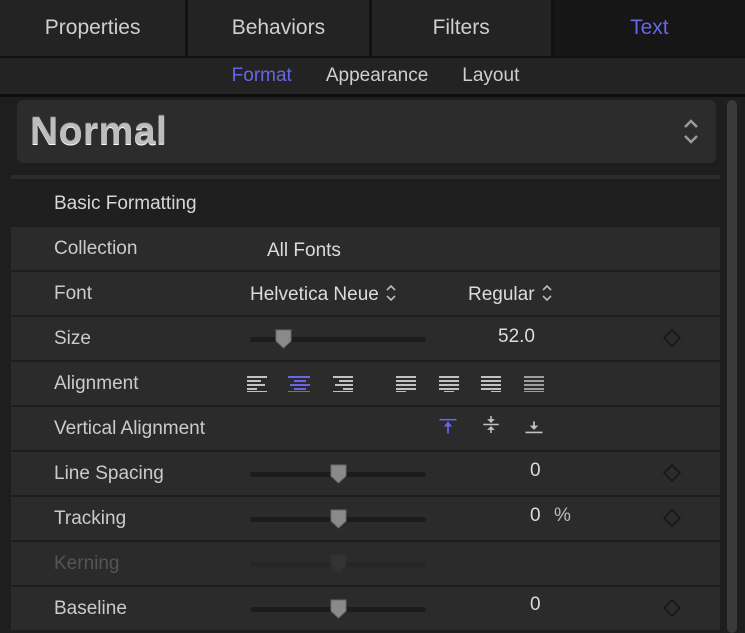 The height and width of the screenshot is (633, 745). I want to click on tab-properties: Properties, so click(93, 28).